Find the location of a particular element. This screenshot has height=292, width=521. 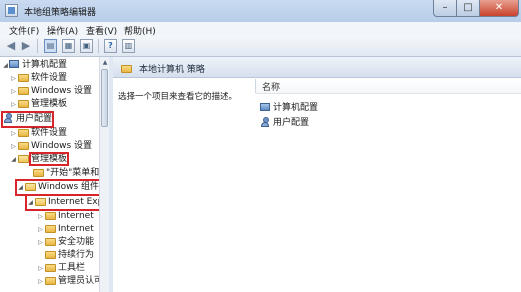

arrow-right-icon: ▶ is located at coordinates (26, 45).